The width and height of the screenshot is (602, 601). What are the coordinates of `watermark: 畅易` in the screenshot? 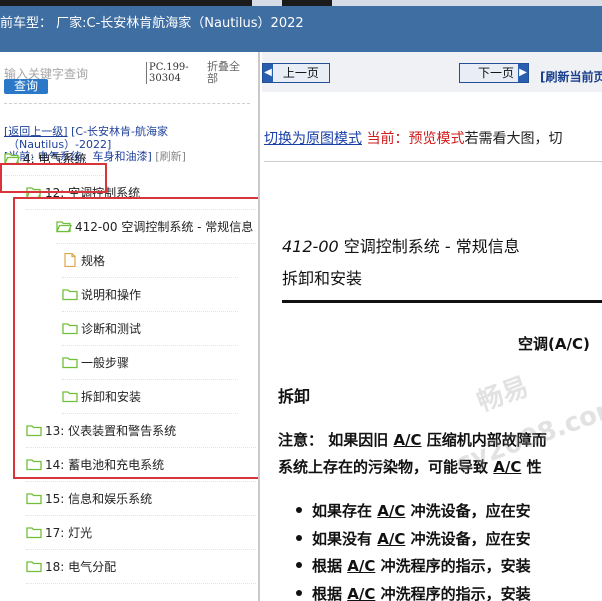 It's located at (503, 394).